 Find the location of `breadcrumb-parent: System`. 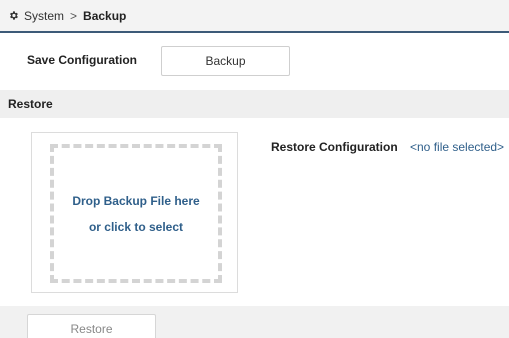

breadcrumb-parent: System is located at coordinates (44, 16).